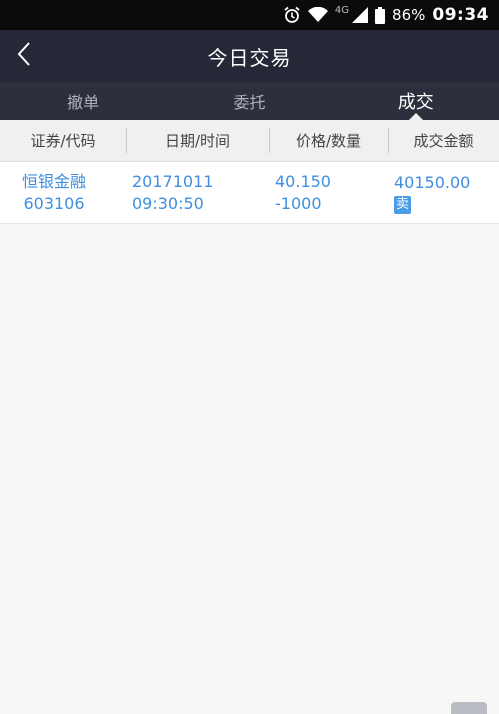 Image resolution: width=499 pixels, height=714 pixels. What do you see at coordinates (328, 140) in the screenshot?
I see `header-price-qty: 价格/数量` at bounding box center [328, 140].